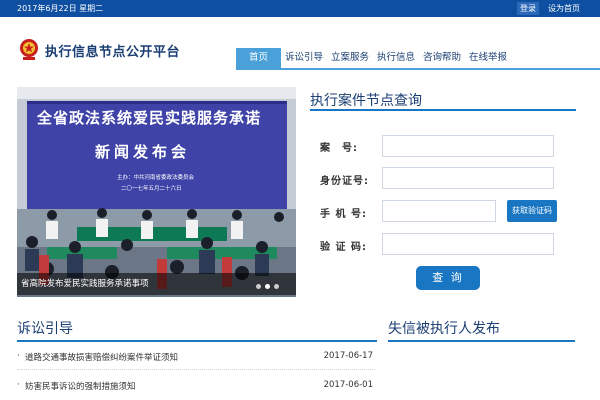  What do you see at coordinates (304, 58) in the screenshot?
I see `nav-item-litigation-guide: 诉讼引导` at bounding box center [304, 58].